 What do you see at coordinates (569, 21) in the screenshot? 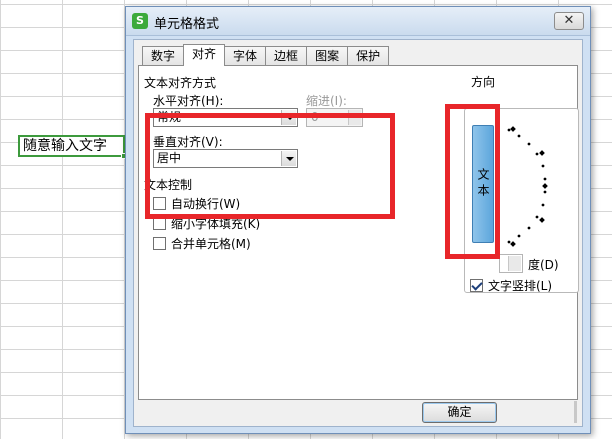
I see `close-button: ✕` at bounding box center [569, 21].